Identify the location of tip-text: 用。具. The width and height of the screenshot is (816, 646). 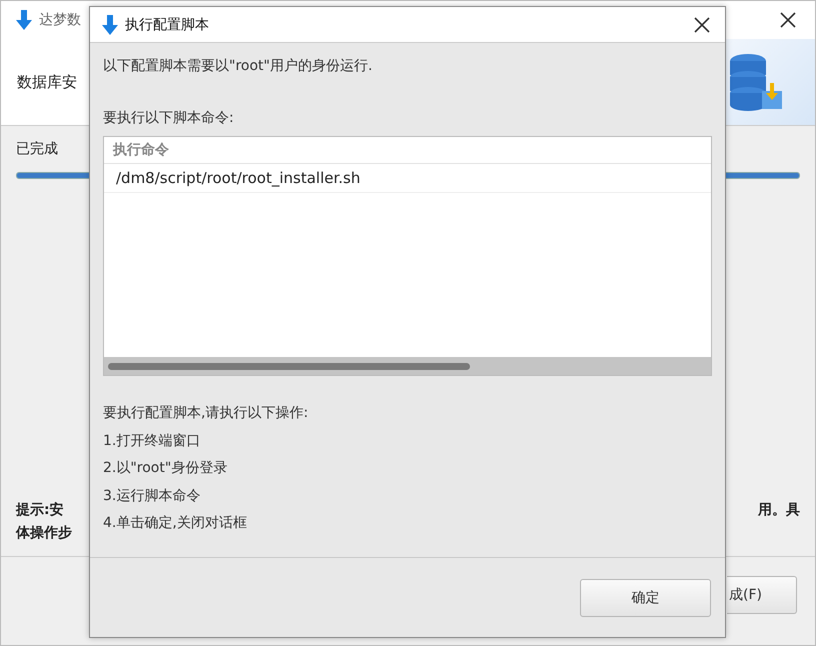
(779, 510).